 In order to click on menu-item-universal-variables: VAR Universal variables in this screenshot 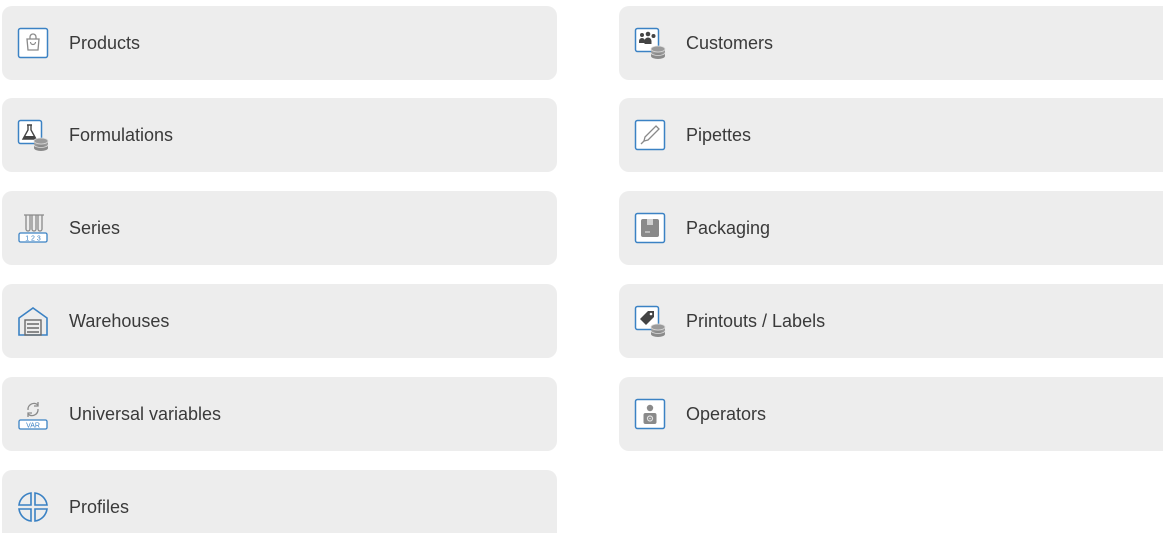, I will do `click(279, 414)`.